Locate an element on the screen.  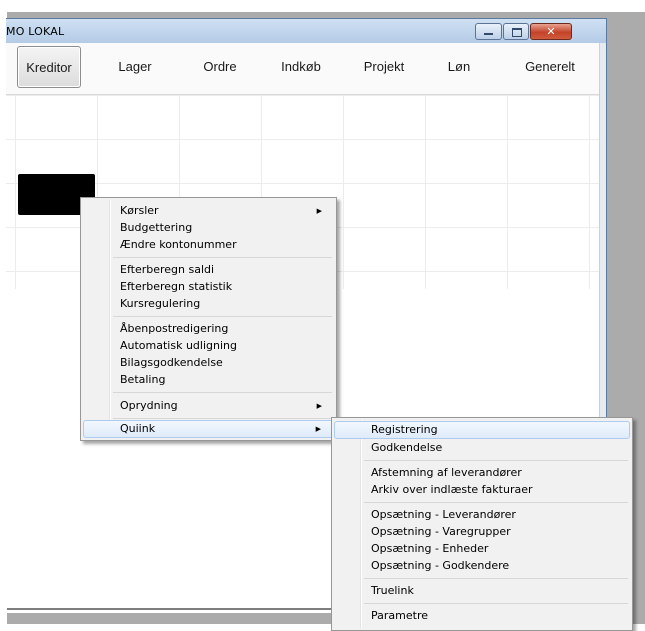
maximize-icon is located at coordinates (517, 32).